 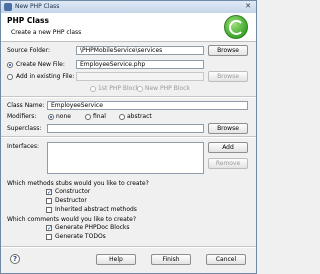 I want to click on inherited-abstract-label: Inherited abstract methods, so click(x=96, y=209).